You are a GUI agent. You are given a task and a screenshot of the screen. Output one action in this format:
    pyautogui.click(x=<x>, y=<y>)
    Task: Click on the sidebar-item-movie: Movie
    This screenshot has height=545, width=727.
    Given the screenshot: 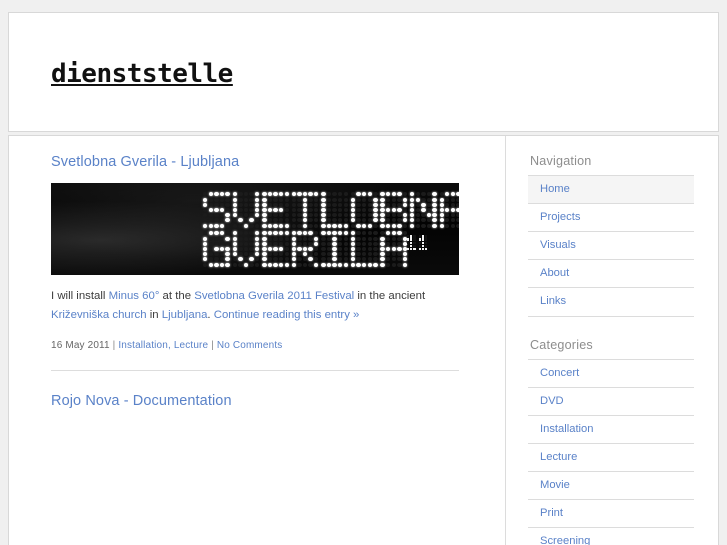 What is the action you would take?
    pyautogui.click(x=611, y=486)
    